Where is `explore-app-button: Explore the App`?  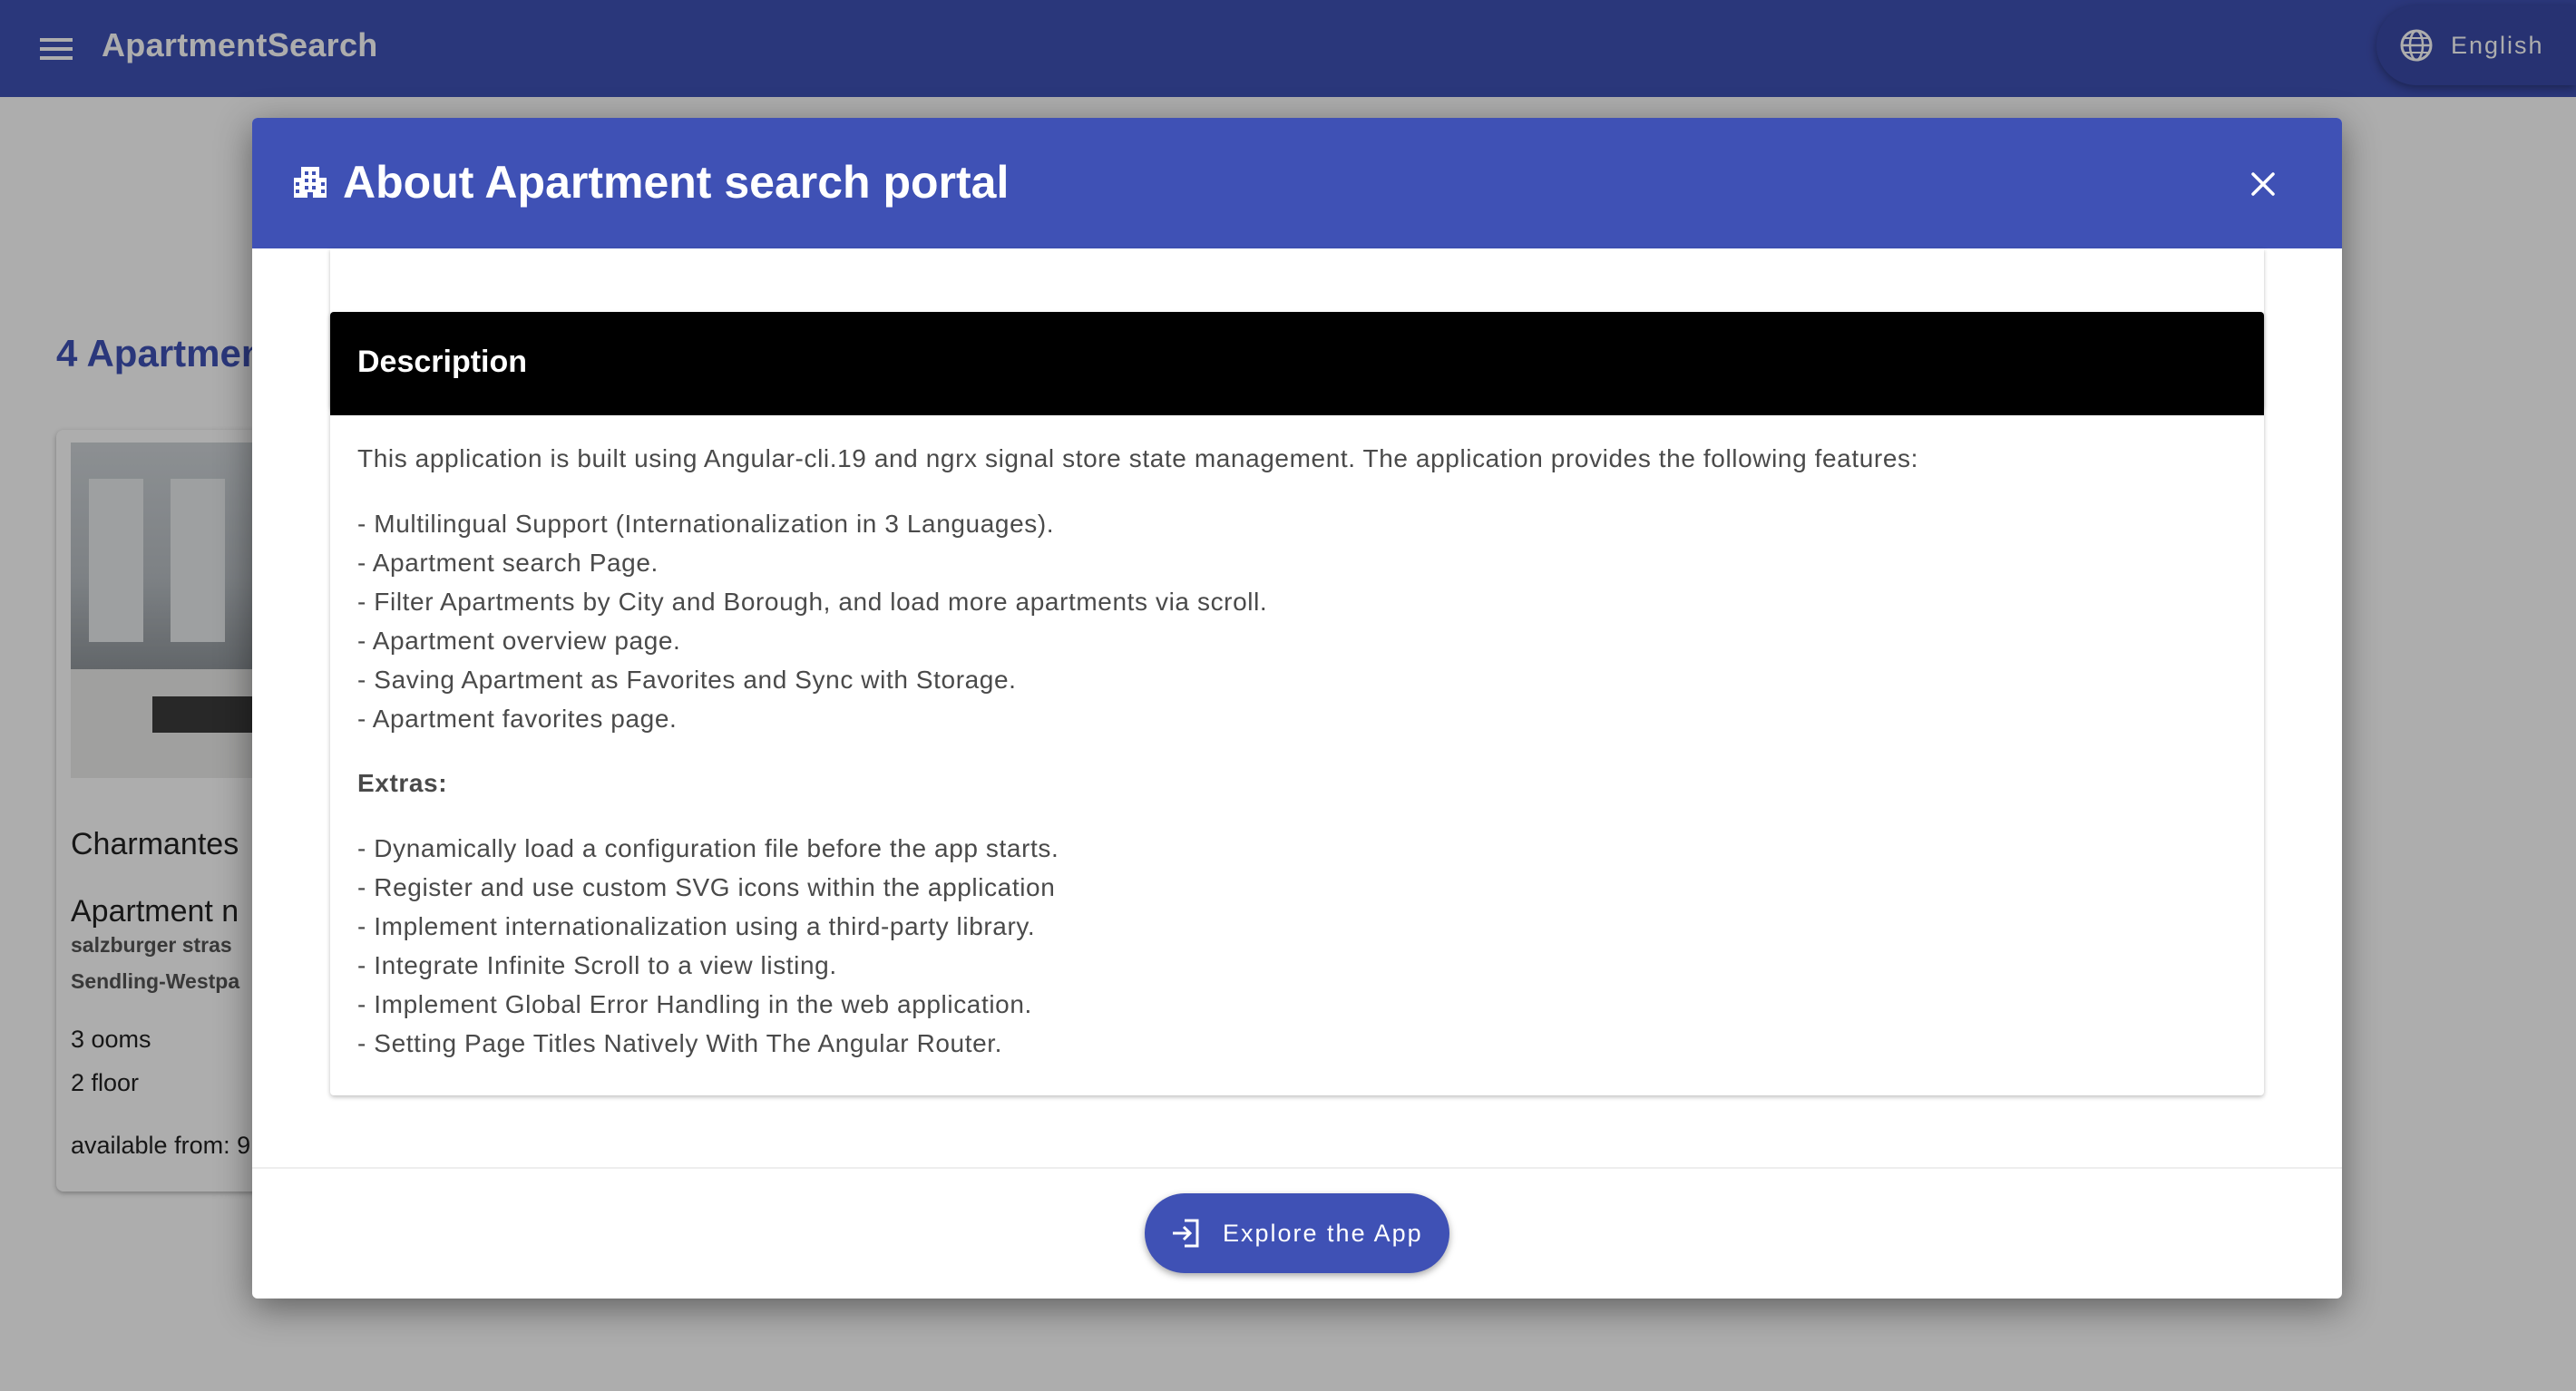
explore-app-button: Explore the App is located at coordinates (1297, 1233).